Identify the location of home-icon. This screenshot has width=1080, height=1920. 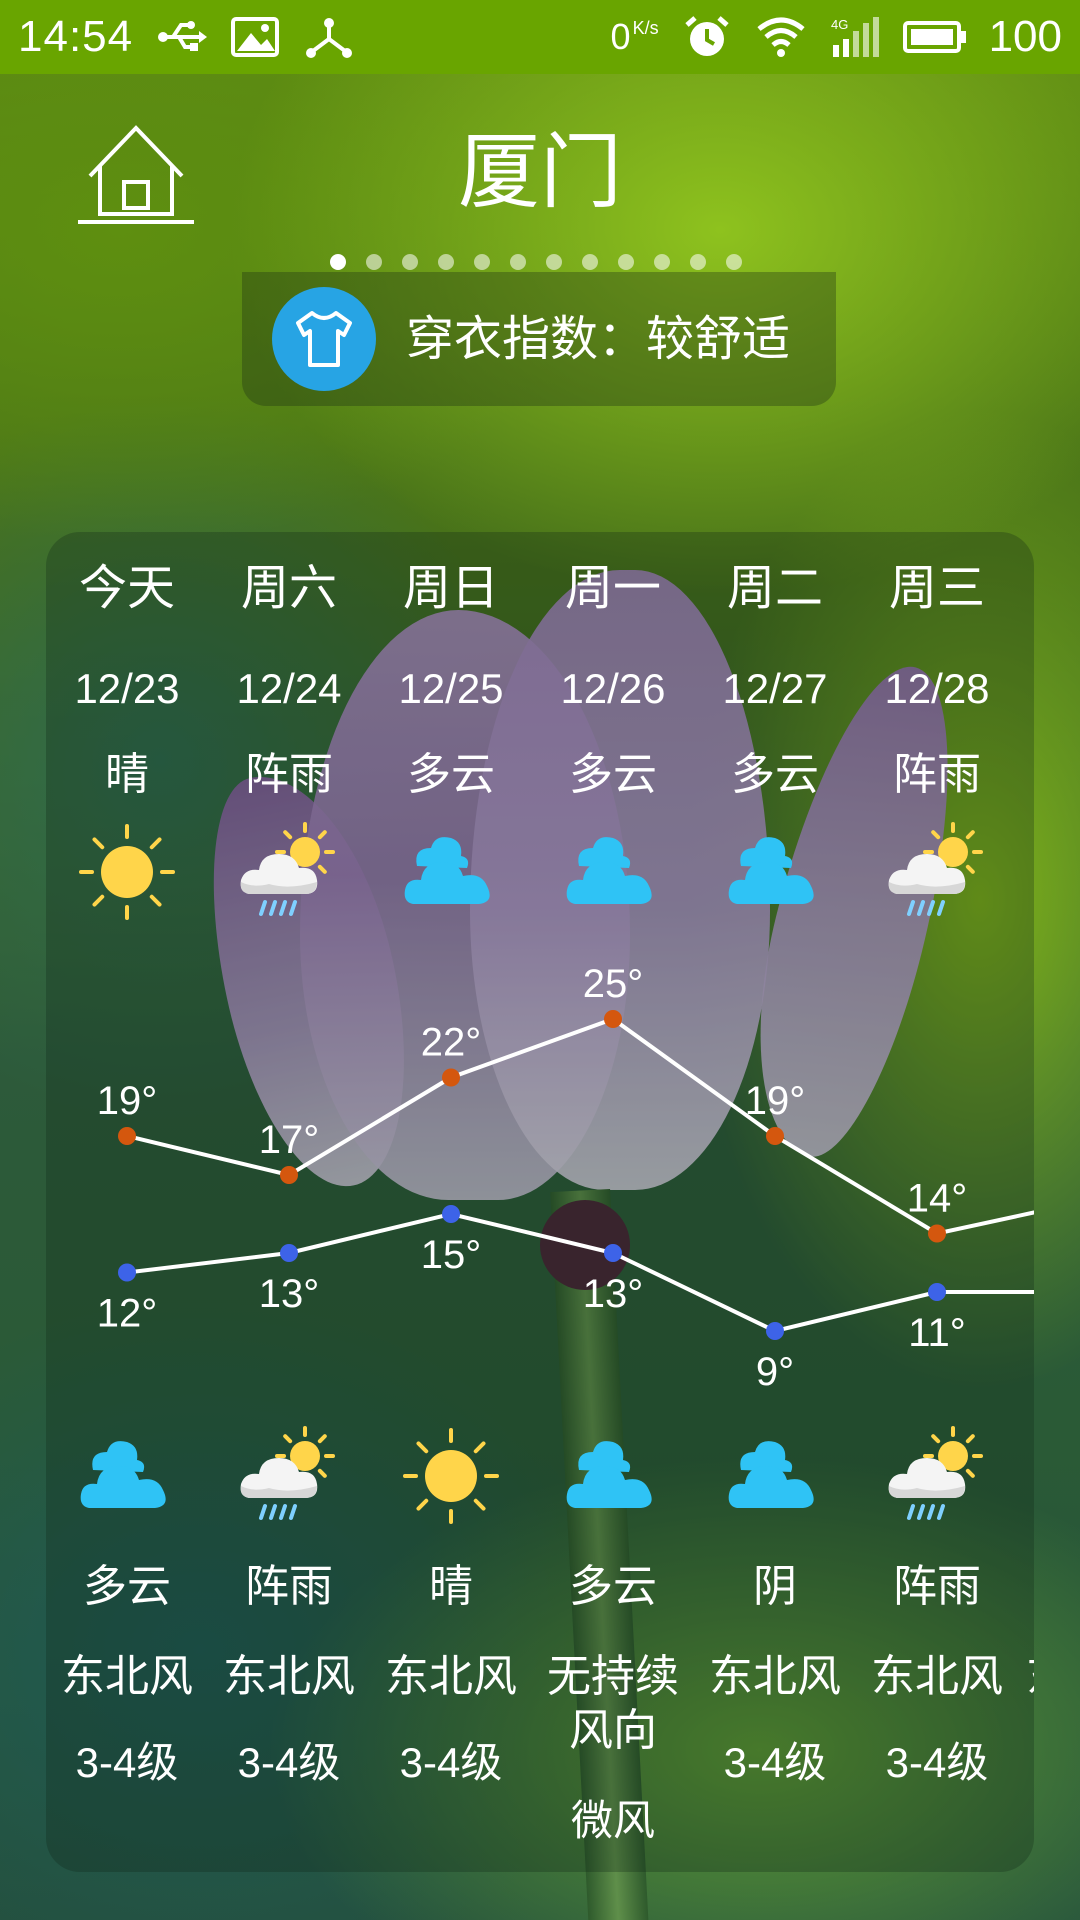
(136, 173).